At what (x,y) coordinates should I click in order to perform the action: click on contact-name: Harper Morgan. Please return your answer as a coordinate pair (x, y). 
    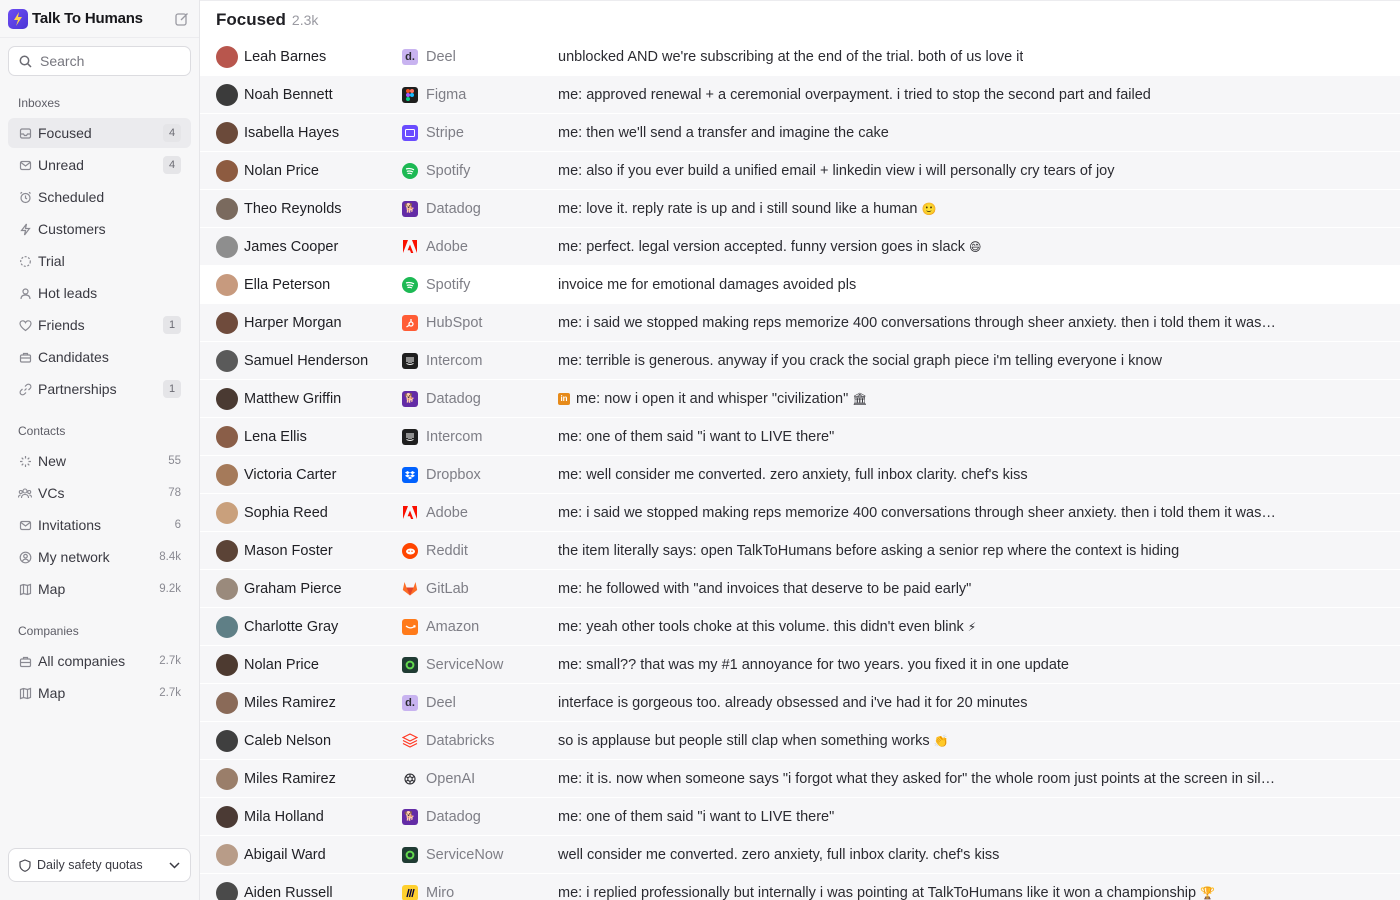
    Looking at the image, I should click on (293, 322).